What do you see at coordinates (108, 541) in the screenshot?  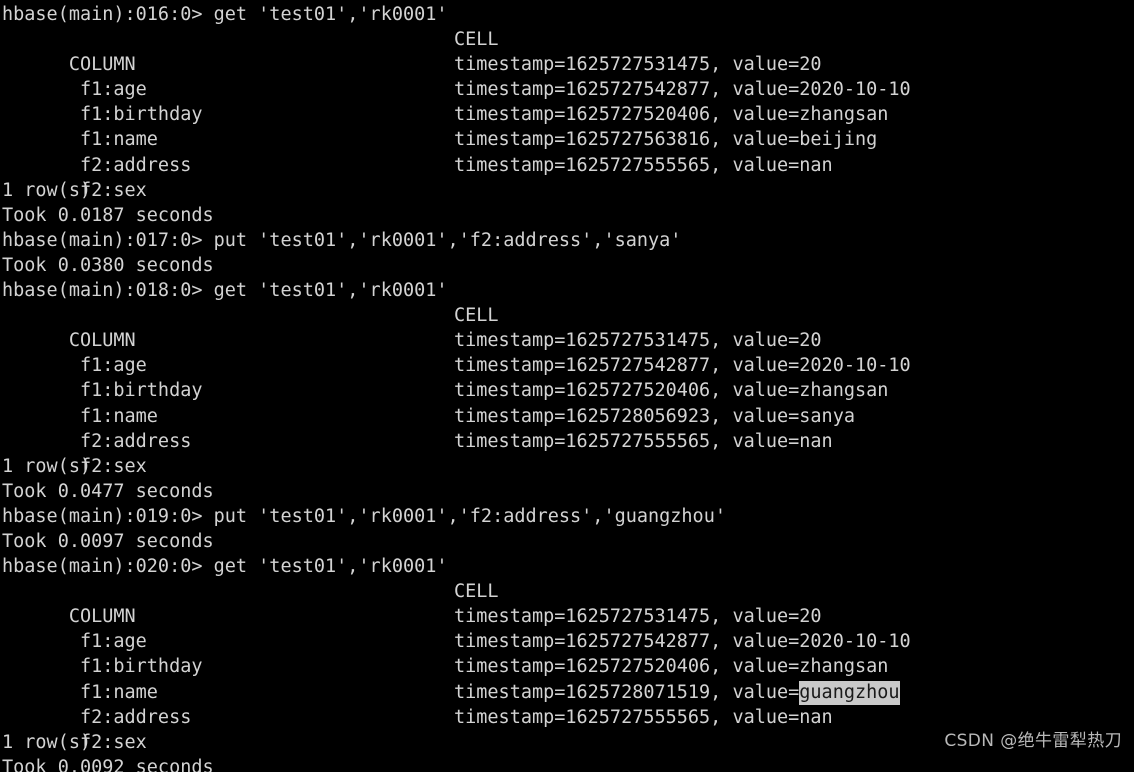 I see `took-line: Took 0.0097 seconds` at bounding box center [108, 541].